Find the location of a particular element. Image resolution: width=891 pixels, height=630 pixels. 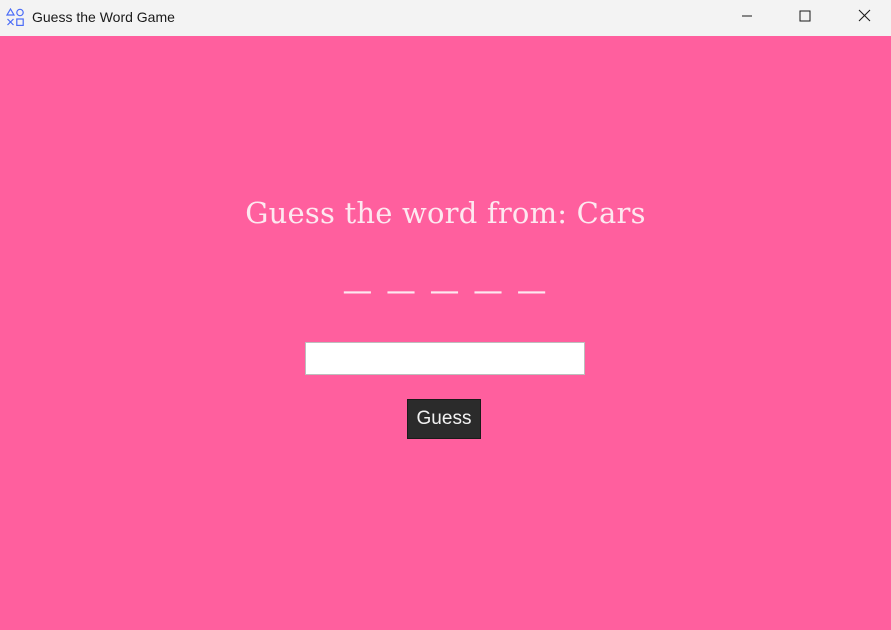

minimize-button is located at coordinates (747, 18).